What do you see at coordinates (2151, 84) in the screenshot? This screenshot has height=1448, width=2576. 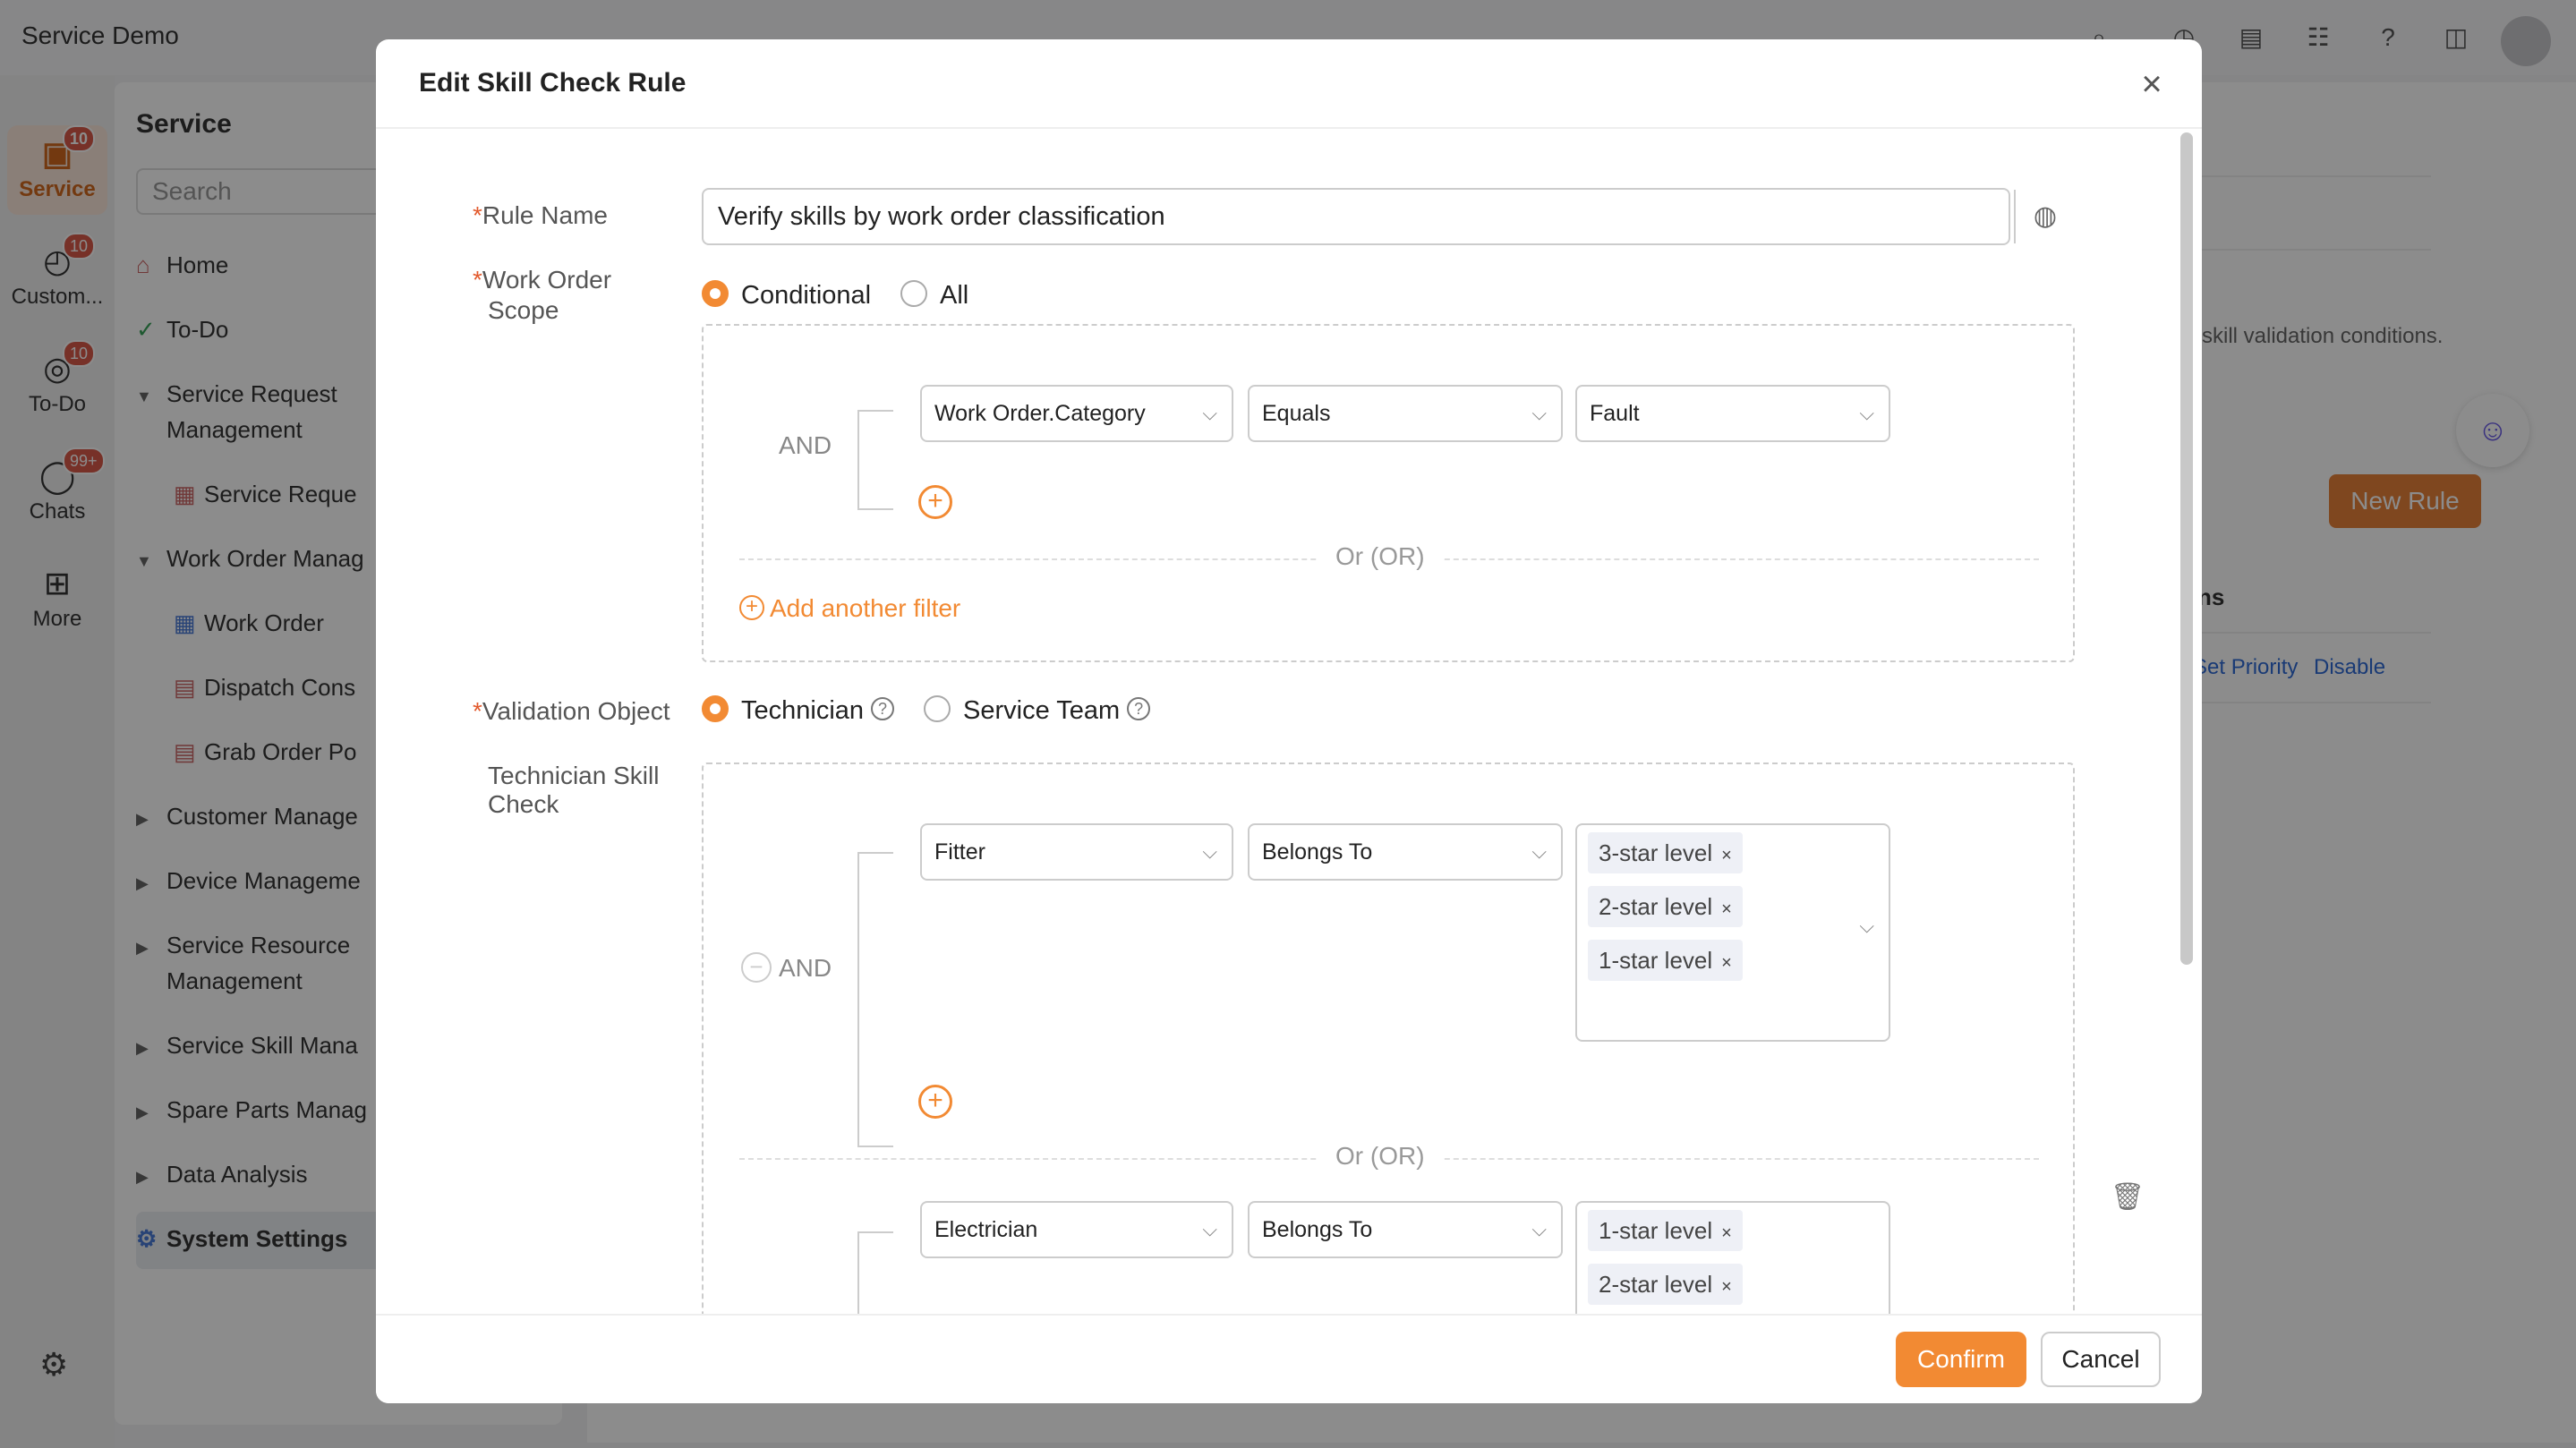 I see `close-icon: ×` at bounding box center [2151, 84].